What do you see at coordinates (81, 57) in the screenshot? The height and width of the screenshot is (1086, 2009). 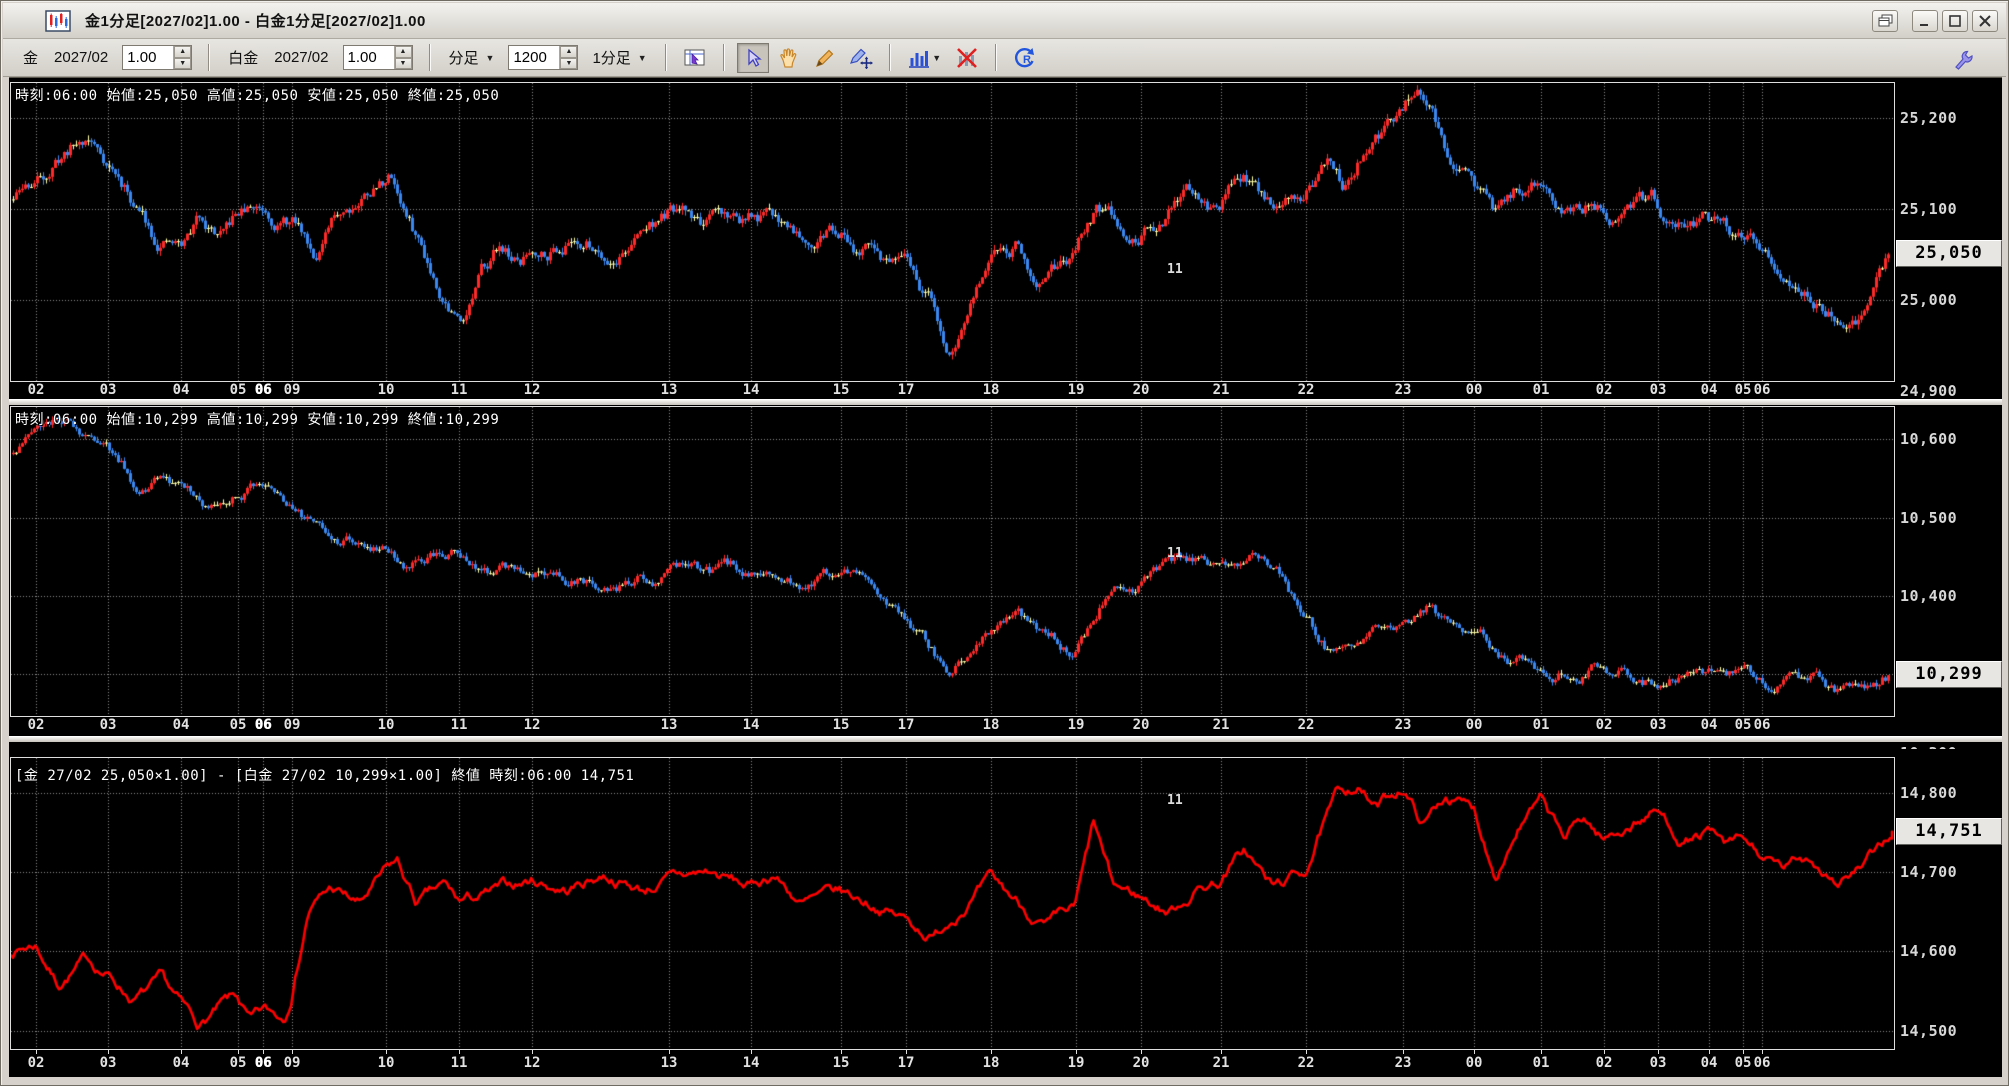 I see `gold-contract: 2027/02` at bounding box center [81, 57].